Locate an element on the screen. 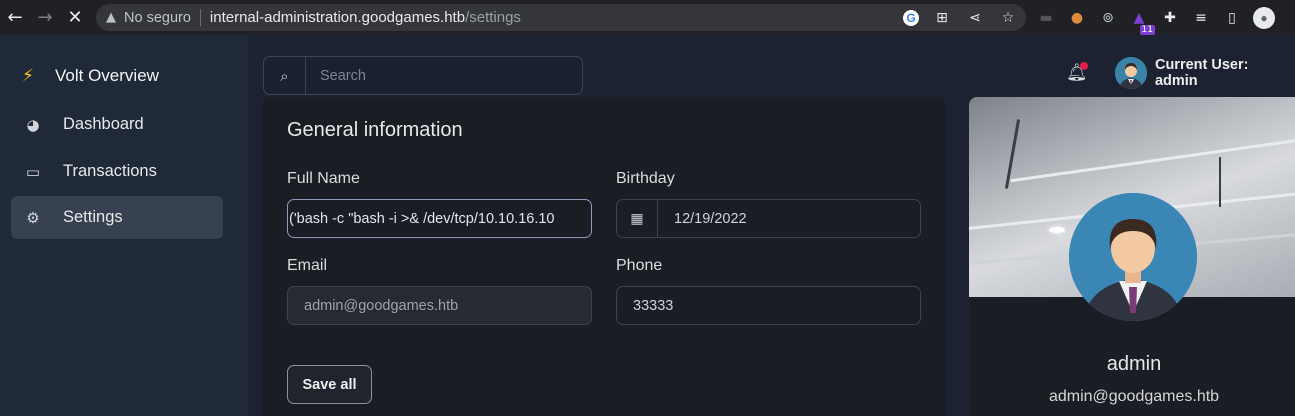 The width and height of the screenshot is (1295, 416). brand: ⚡ Volt Overview is located at coordinates (90, 76).